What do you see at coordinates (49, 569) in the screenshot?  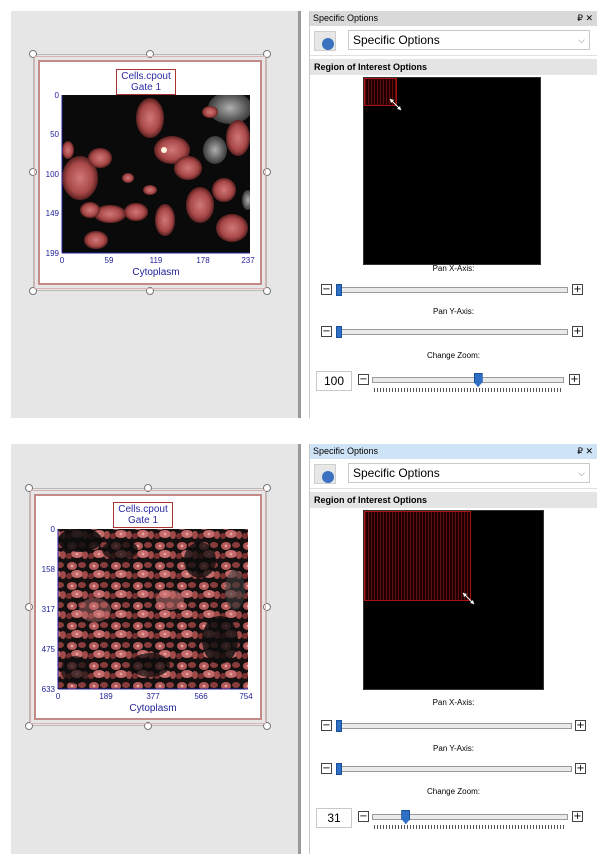 I see `y-tick-label: 158` at bounding box center [49, 569].